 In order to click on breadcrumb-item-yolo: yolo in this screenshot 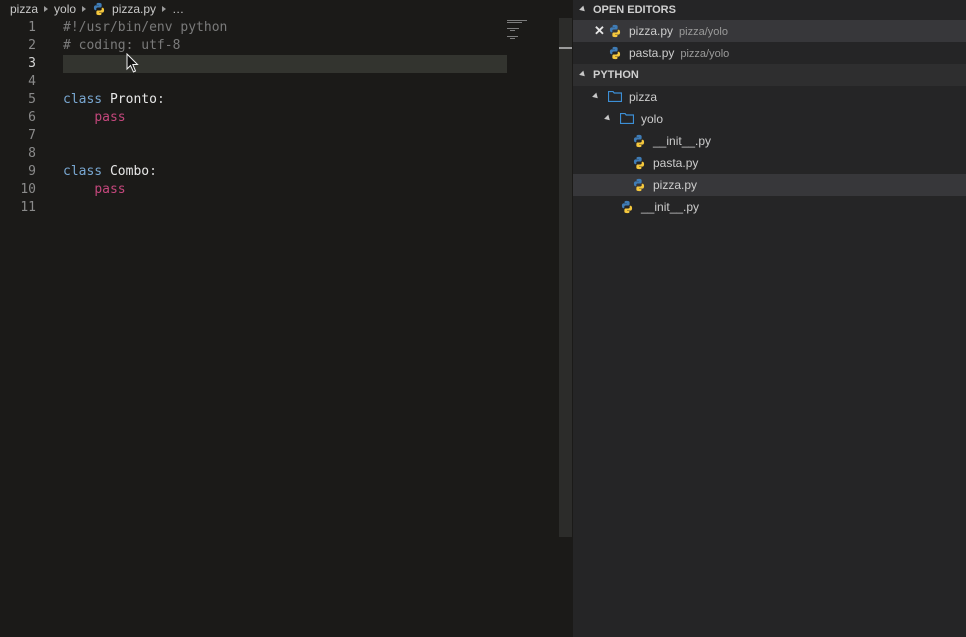, I will do `click(65, 9)`.